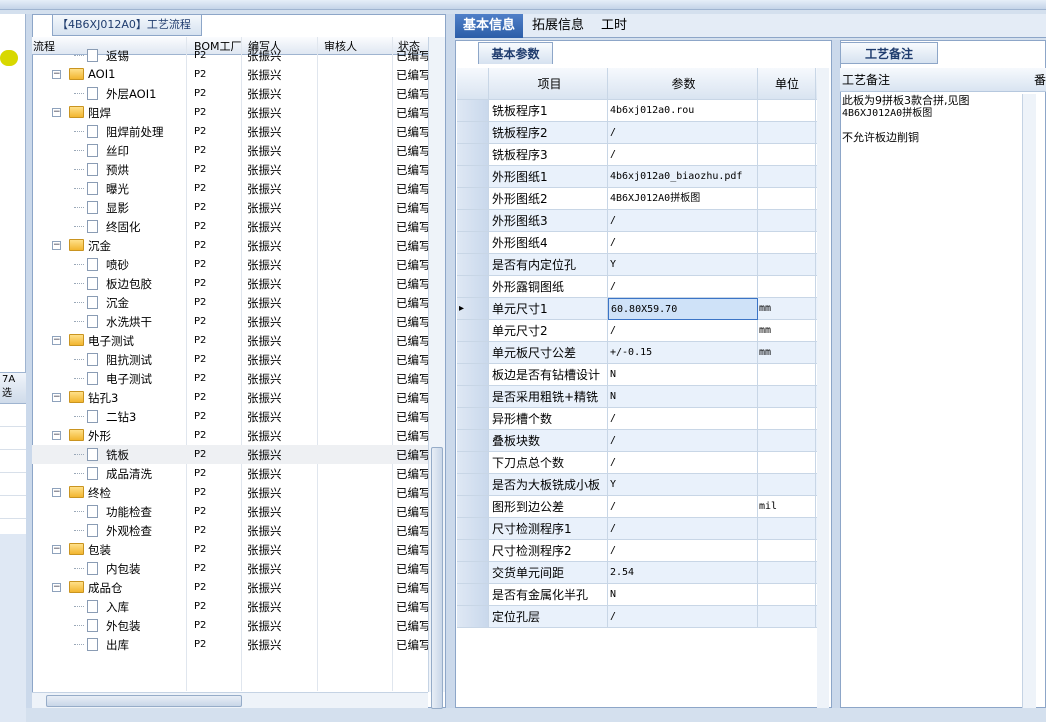 This screenshot has width=1046, height=722. Describe the element at coordinates (230, 568) in the screenshot. I see `tree-row: 内包装 P2 张振兴 已编写` at that location.